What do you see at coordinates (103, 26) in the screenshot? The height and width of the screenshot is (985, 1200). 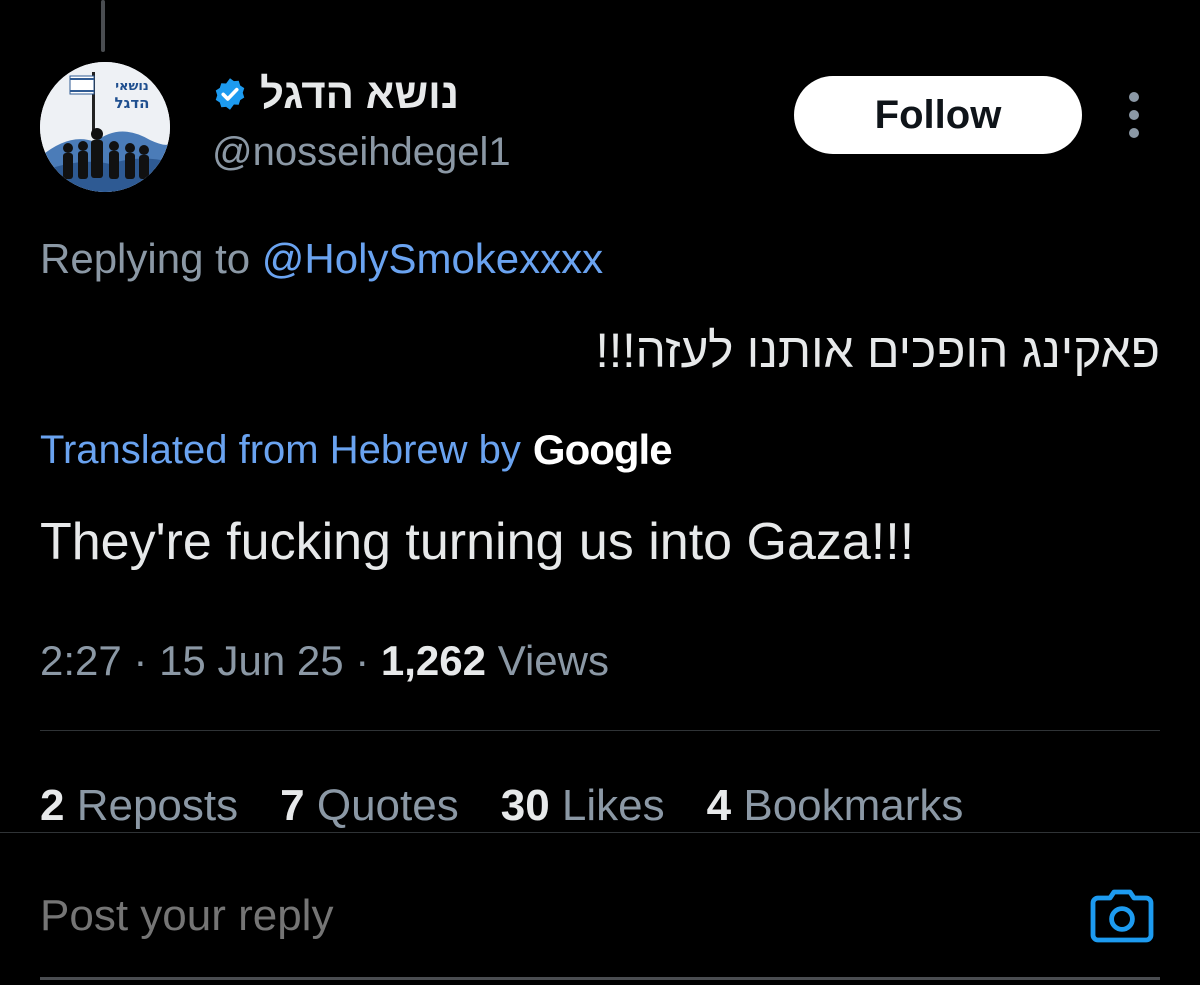 I see `thread-connector-line` at bounding box center [103, 26].